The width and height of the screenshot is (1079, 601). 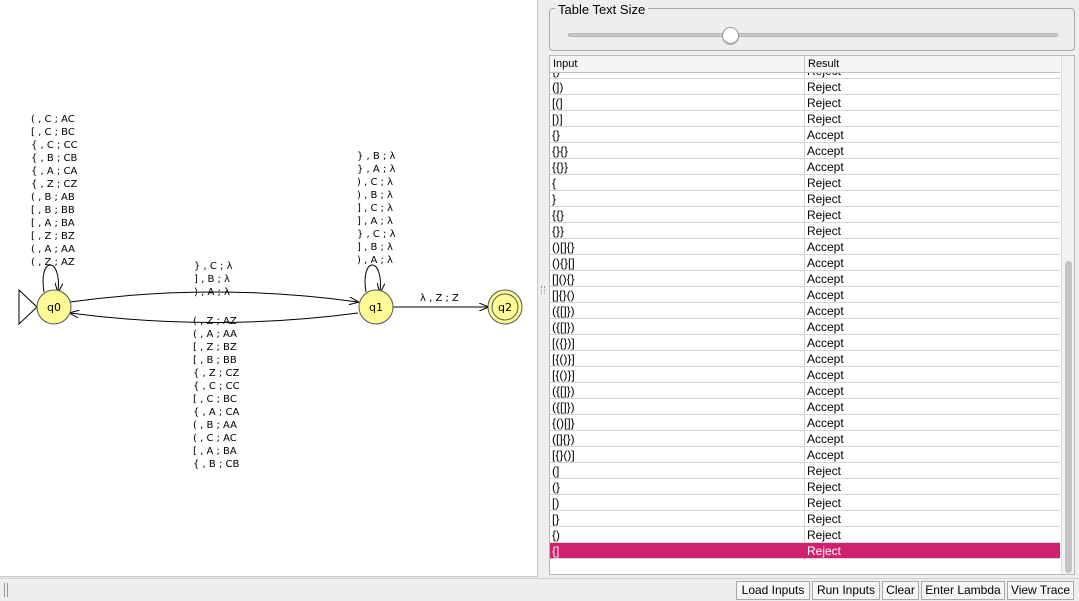 I want to click on q1-loop-transition-label: } , C ; λ, so click(x=376, y=234).